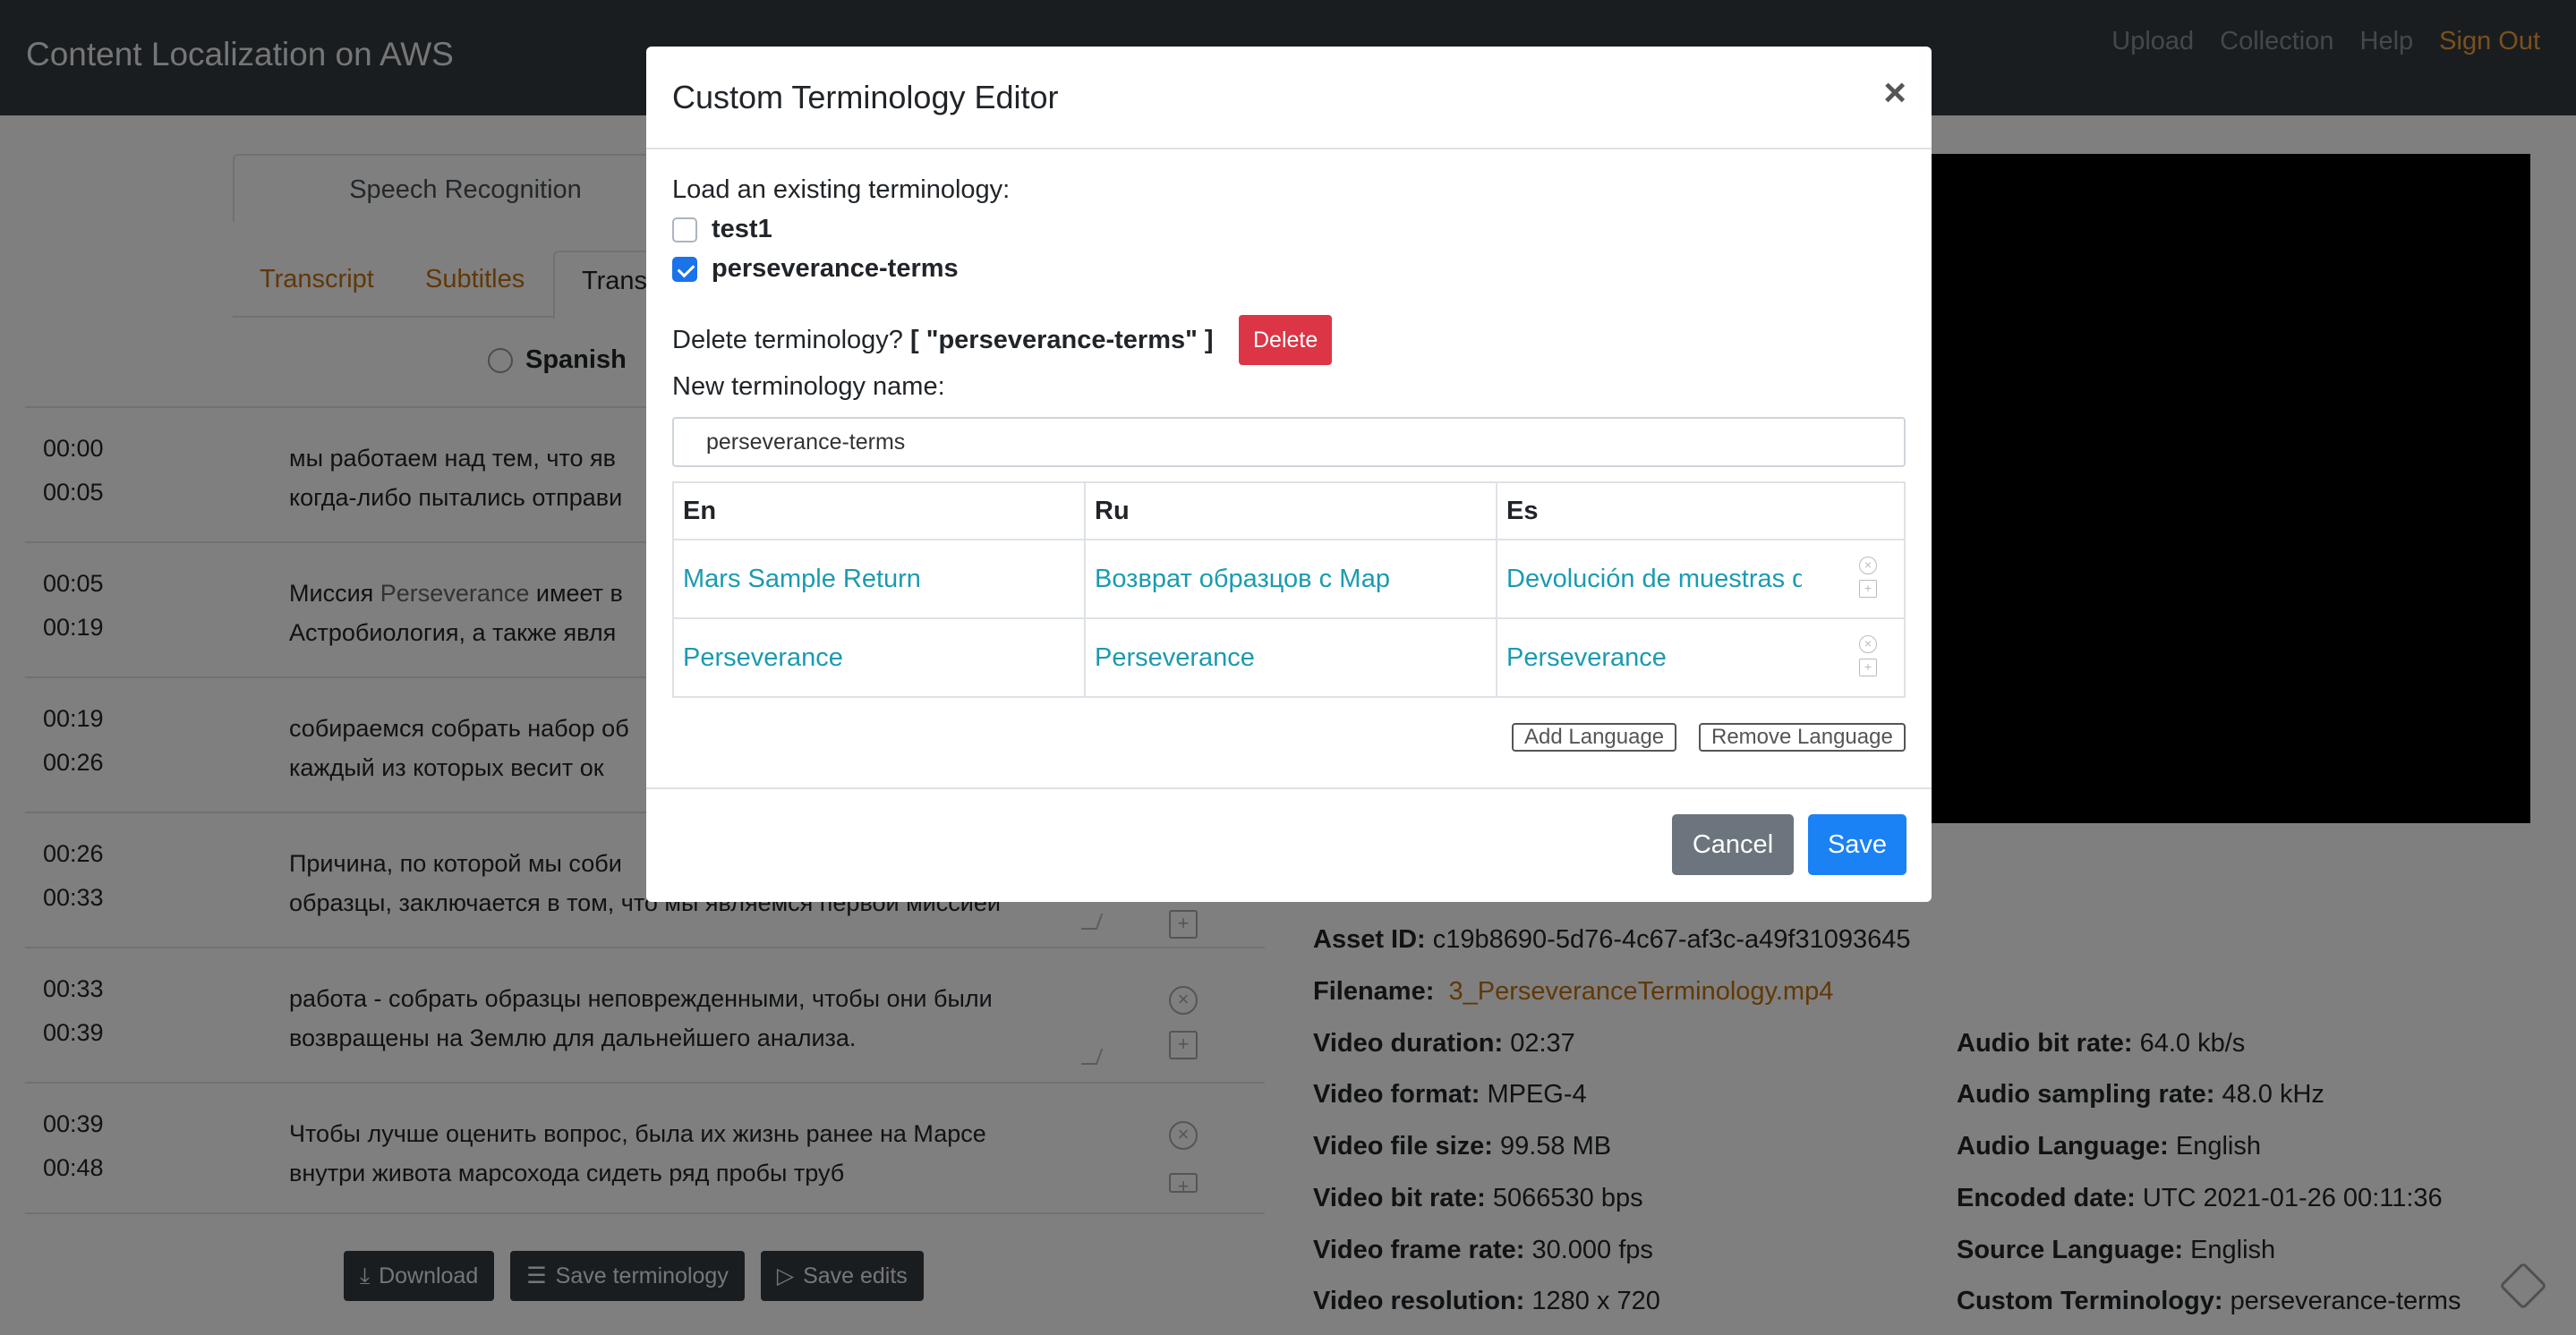  What do you see at coordinates (1701, 510) in the screenshot?
I see `column-header: Es` at bounding box center [1701, 510].